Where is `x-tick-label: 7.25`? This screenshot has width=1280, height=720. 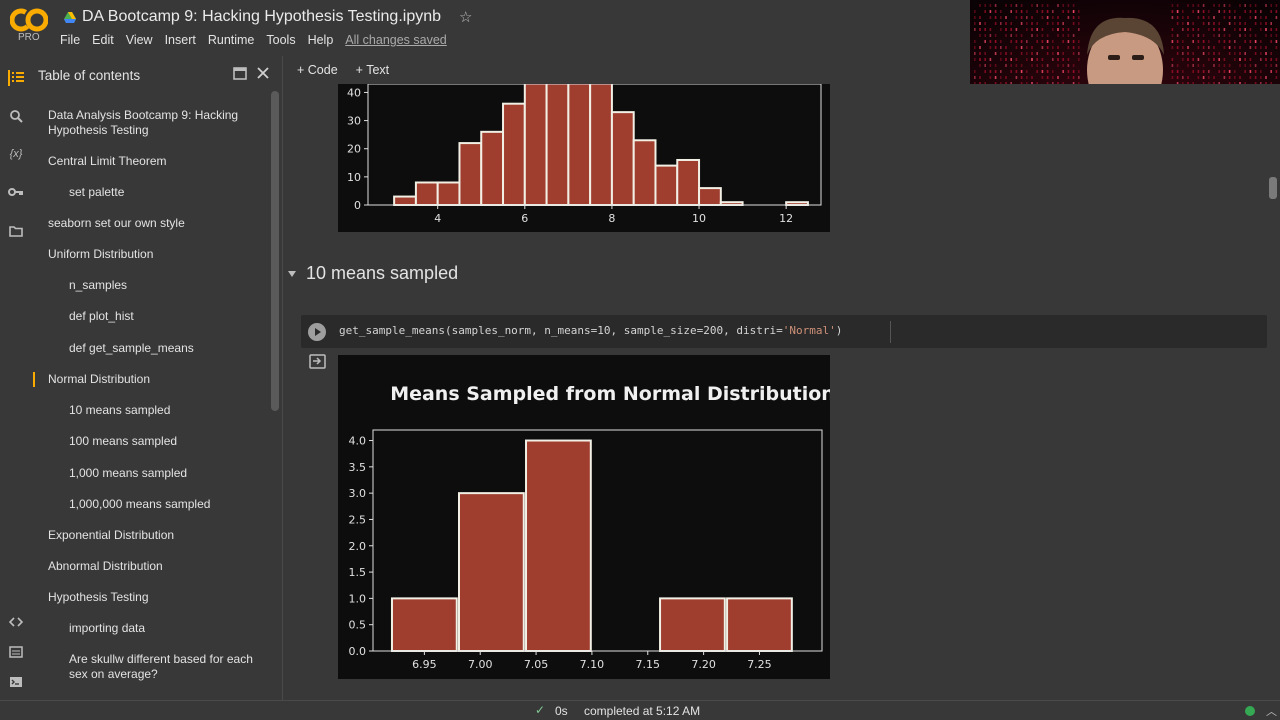
x-tick-label: 7.25 is located at coordinates (759, 664).